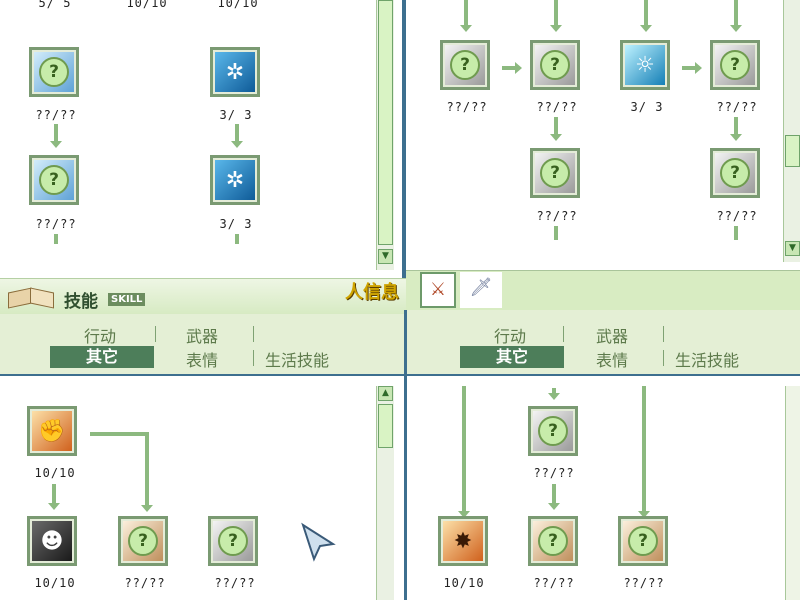 The image size is (800, 600). What do you see at coordinates (127, 299) in the screenshot?
I see `skill-title-en: SKILL` at bounding box center [127, 299].